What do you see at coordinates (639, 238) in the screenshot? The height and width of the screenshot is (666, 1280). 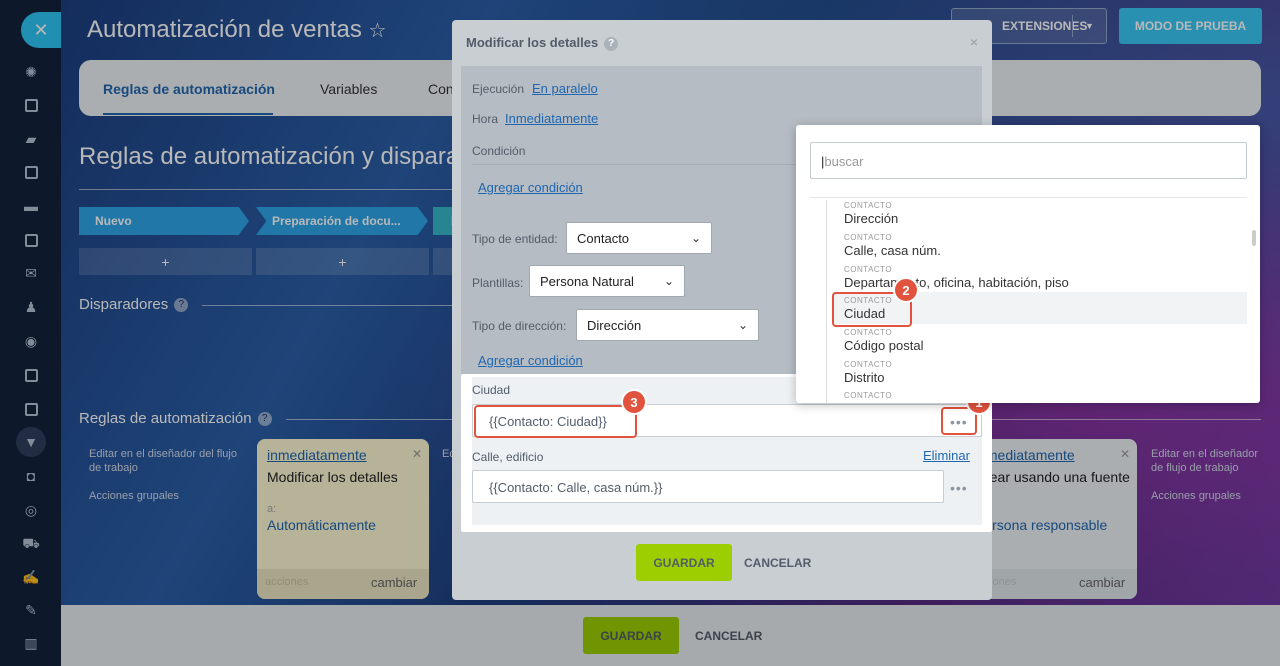 I see `entity-type-select: Contacto ⌄` at bounding box center [639, 238].